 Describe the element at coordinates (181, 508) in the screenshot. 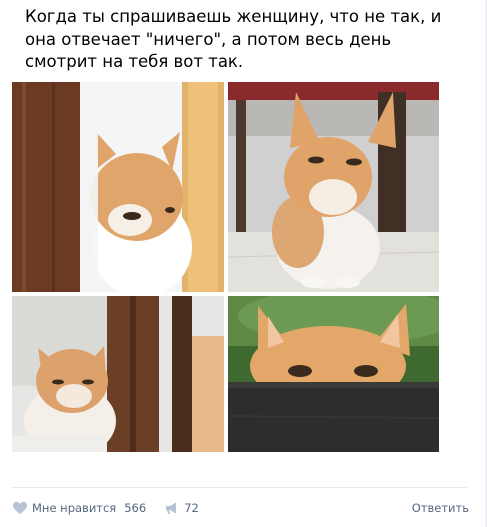

I see `repost-button: 72` at that location.